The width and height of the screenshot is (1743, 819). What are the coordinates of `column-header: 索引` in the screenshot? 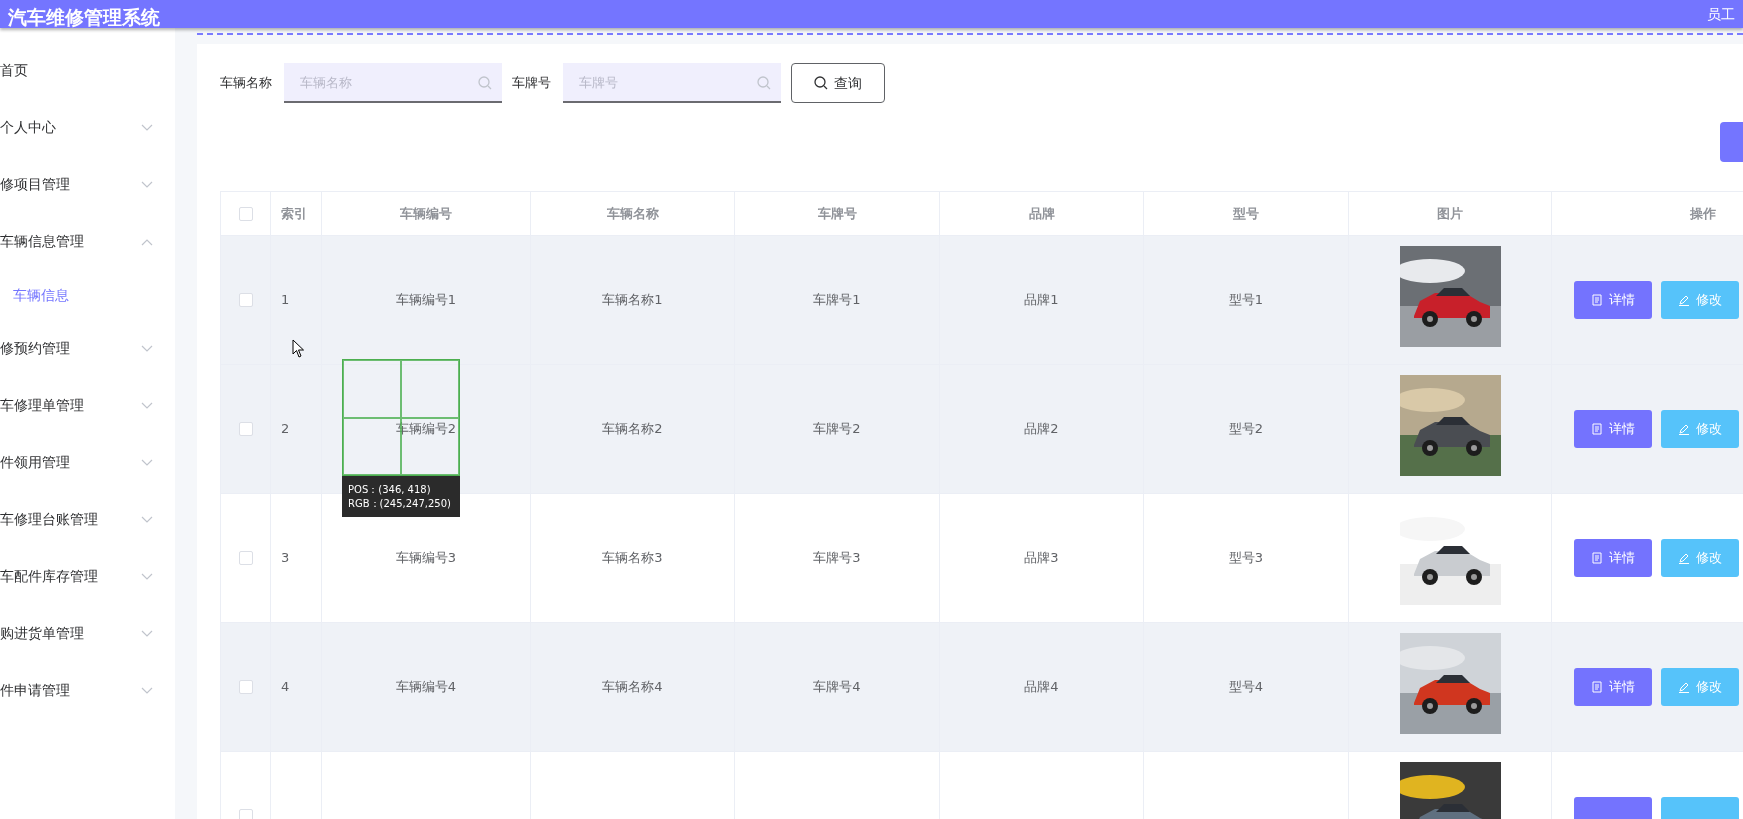 It's located at (294, 213).